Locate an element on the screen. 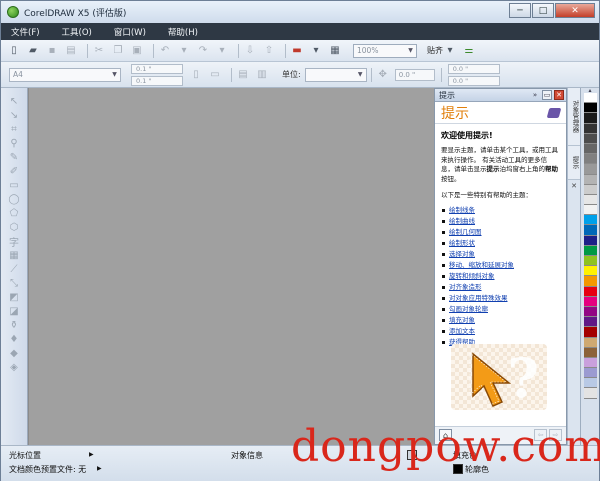  undo-dropdown-icon: ▾ is located at coordinates (184, 50).